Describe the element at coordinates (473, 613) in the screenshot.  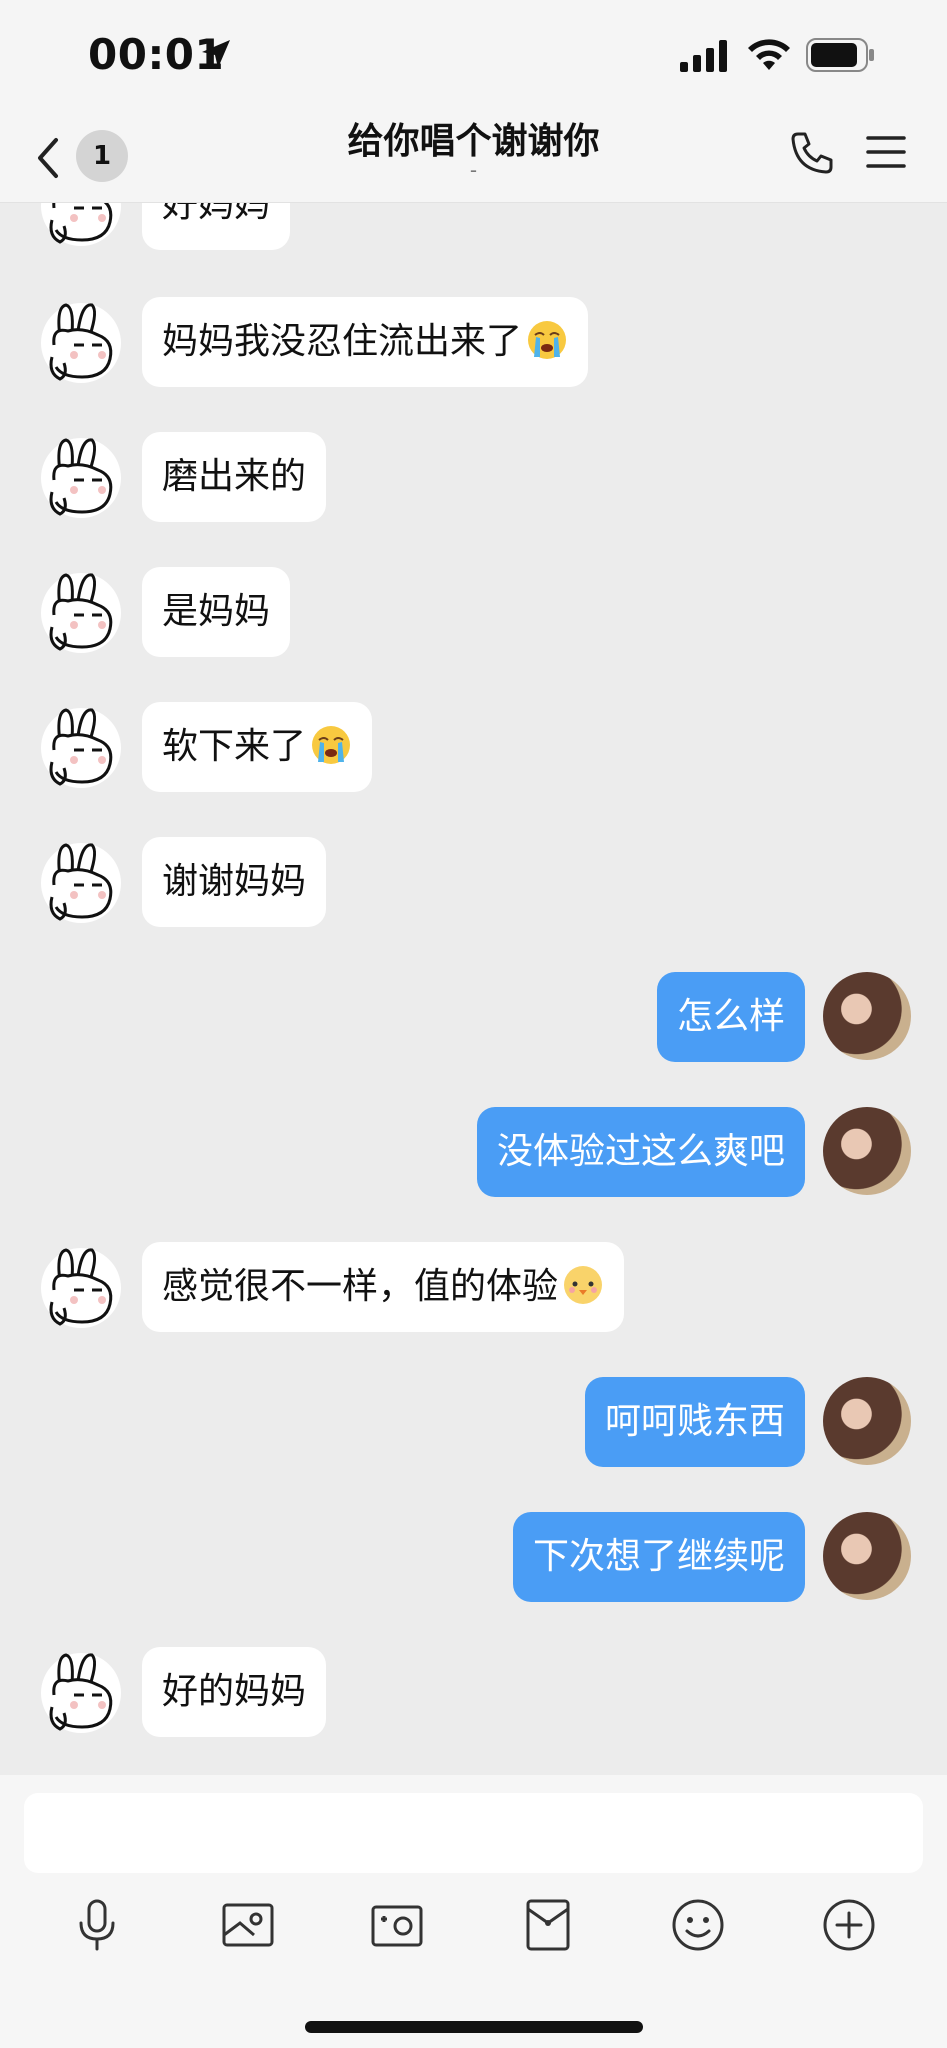
I see `message-row-incoming: 是妈妈` at that location.